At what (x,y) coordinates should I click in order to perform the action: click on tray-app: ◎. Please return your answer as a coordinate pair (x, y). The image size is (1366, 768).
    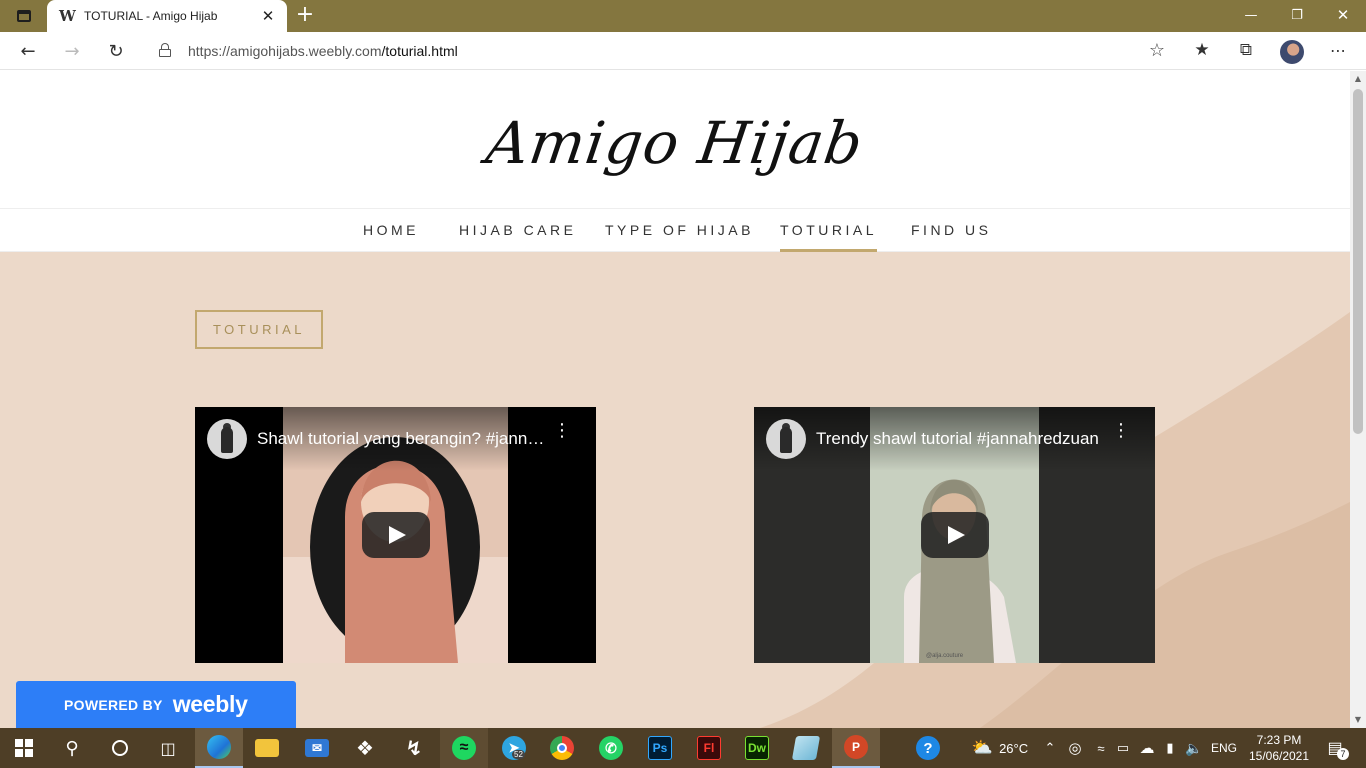
    Looking at the image, I should click on (1075, 748).